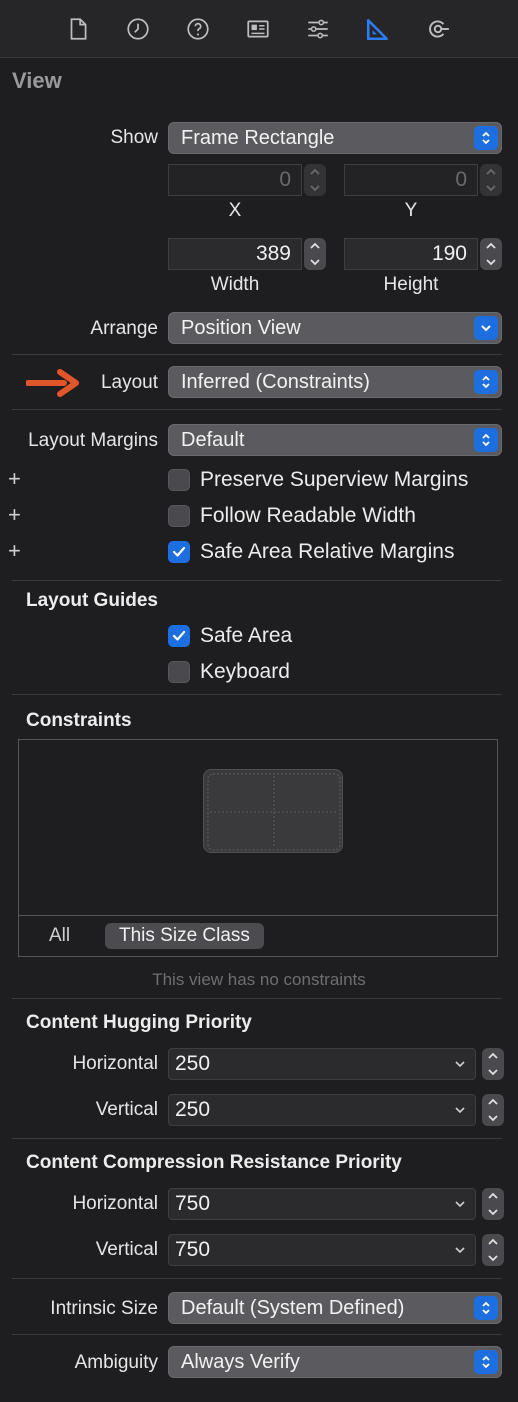 This screenshot has width=518, height=1402. Describe the element at coordinates (79, 720) in the screenshot. I see `constraints-title: Constraints` at that location.